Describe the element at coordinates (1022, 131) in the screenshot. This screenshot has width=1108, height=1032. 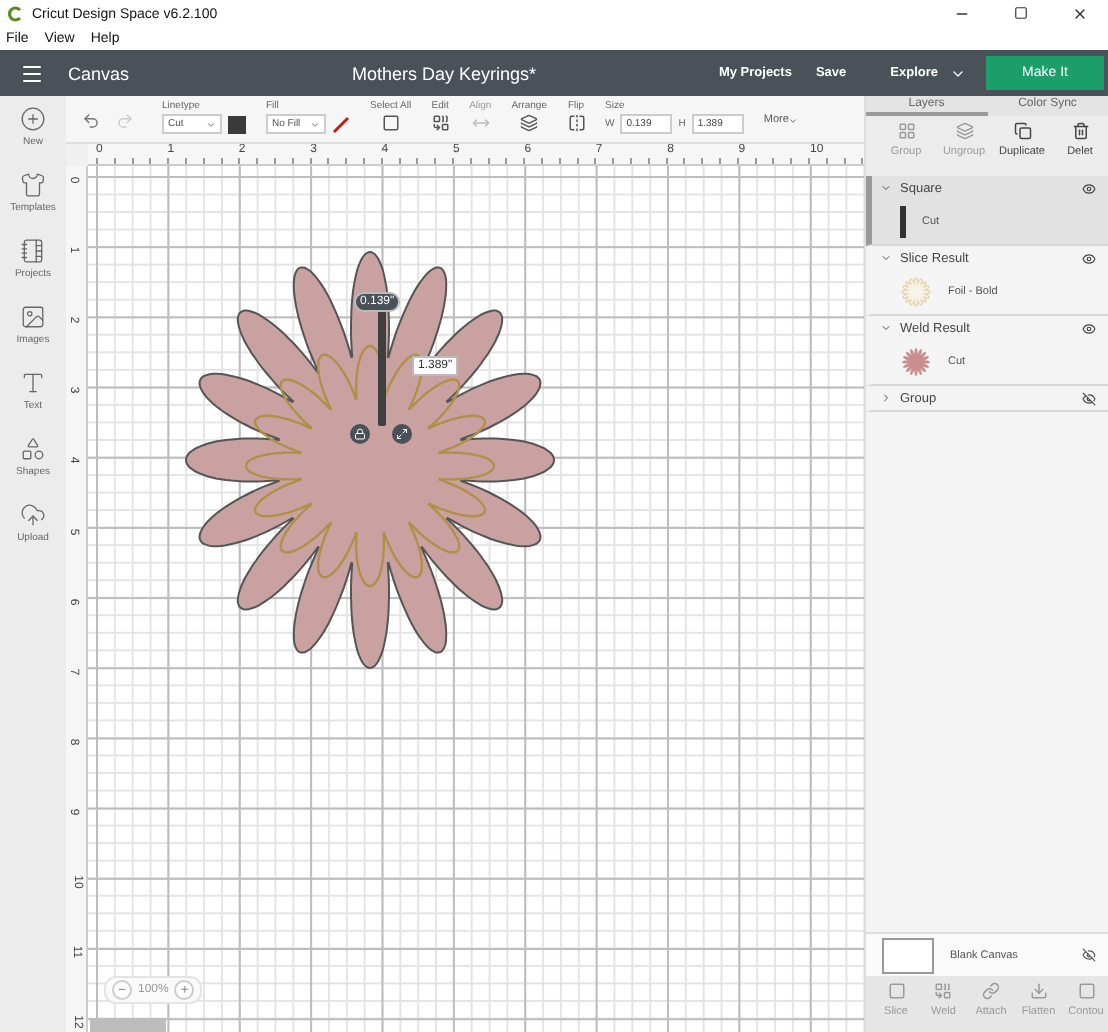
I see `duplicate-icon` at that location.